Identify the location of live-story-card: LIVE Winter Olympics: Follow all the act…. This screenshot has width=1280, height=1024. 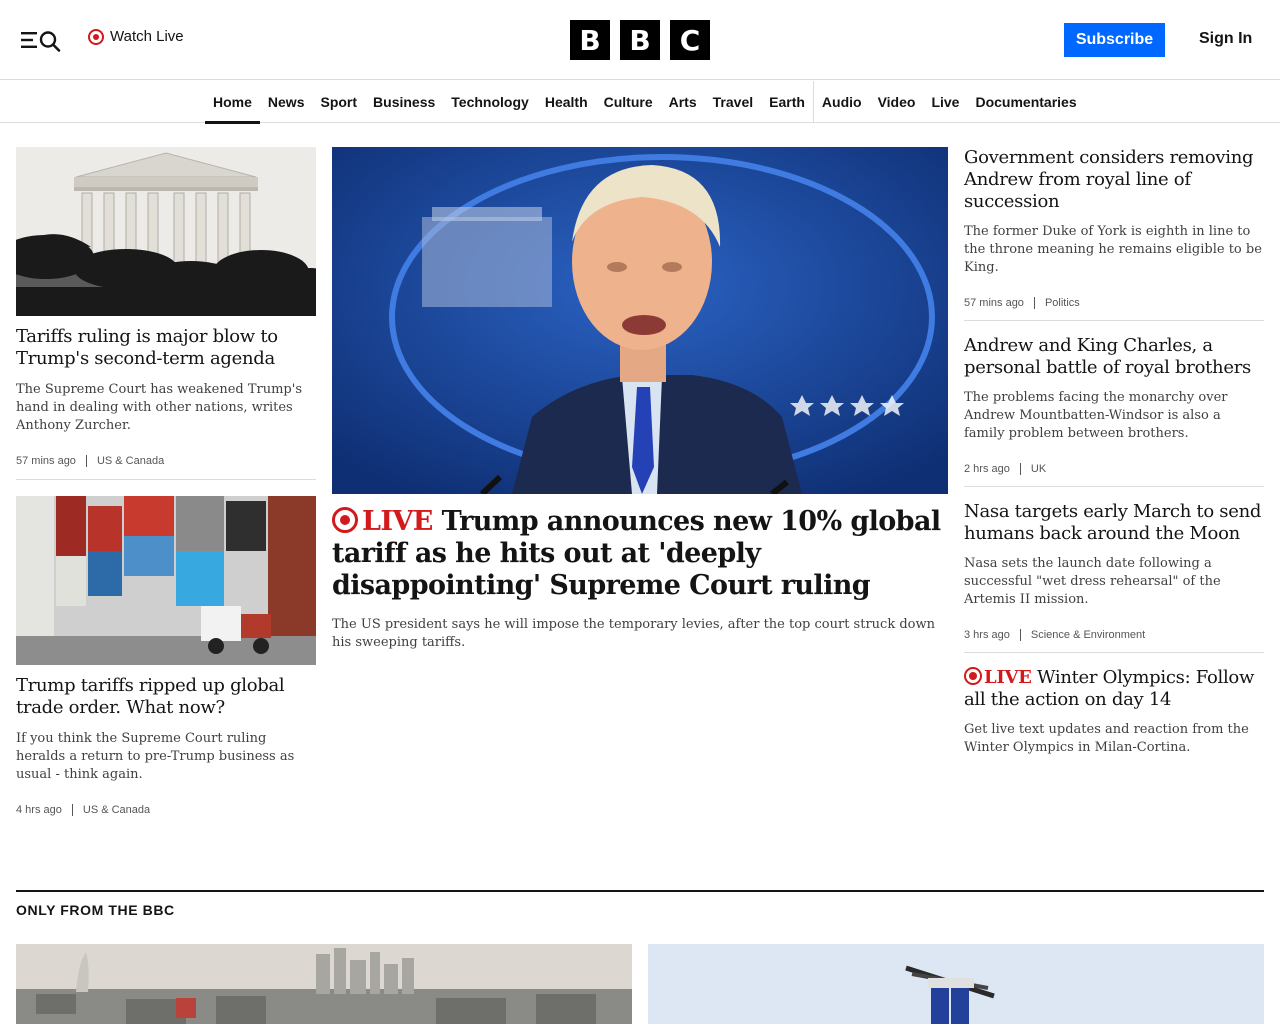
(1114, 712).